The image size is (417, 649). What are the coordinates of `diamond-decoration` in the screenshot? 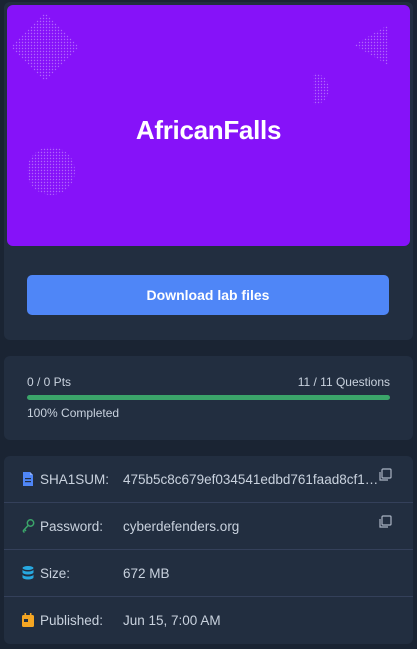 It's located at (45, 47).